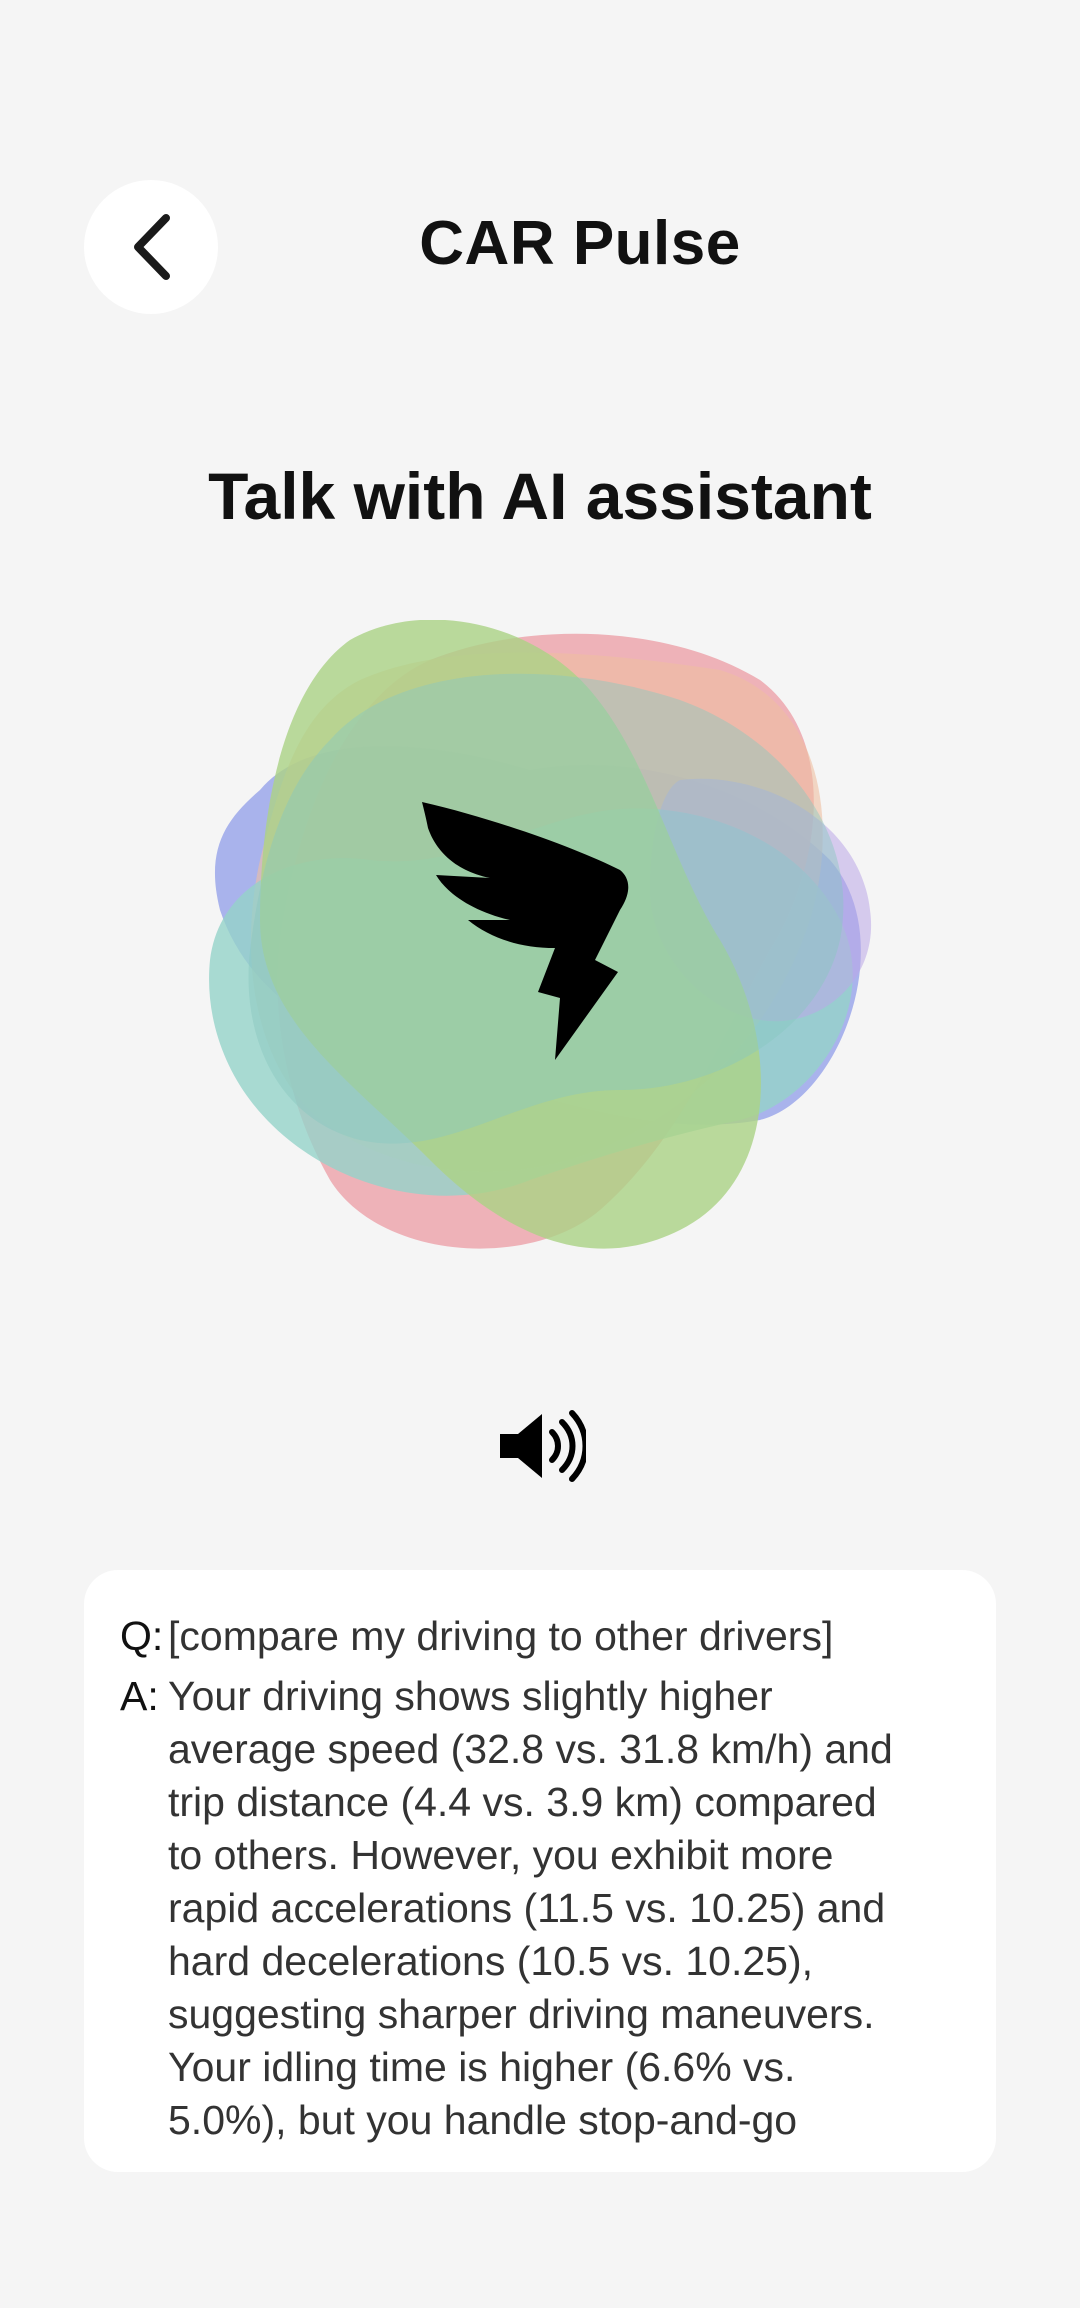  I want to click on speaker-button, so click(542, 1446).